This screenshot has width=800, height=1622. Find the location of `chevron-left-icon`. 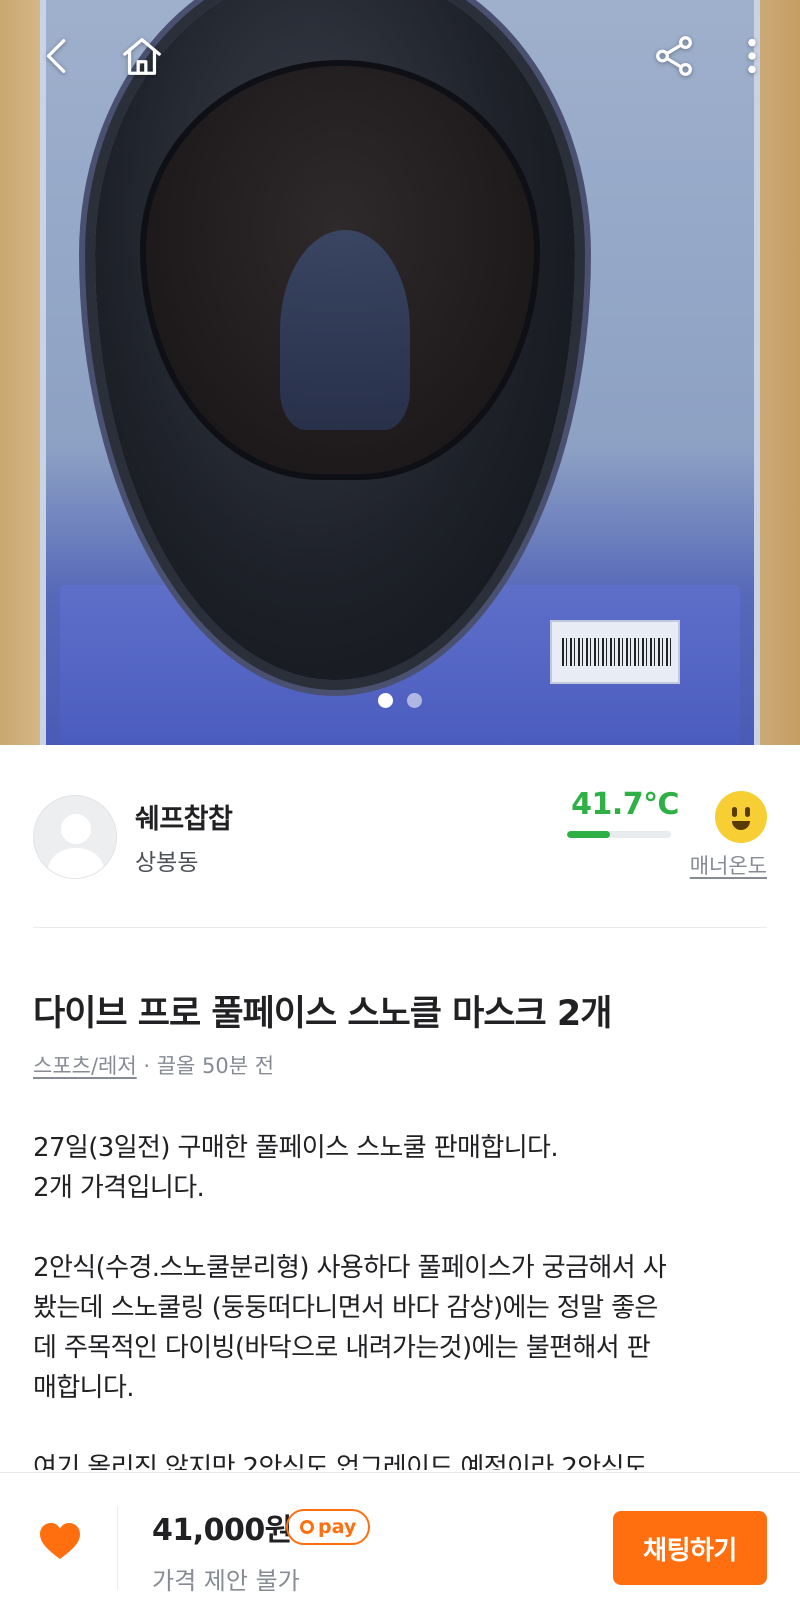

chevron-left-icon is located at coordinates (56, 56).